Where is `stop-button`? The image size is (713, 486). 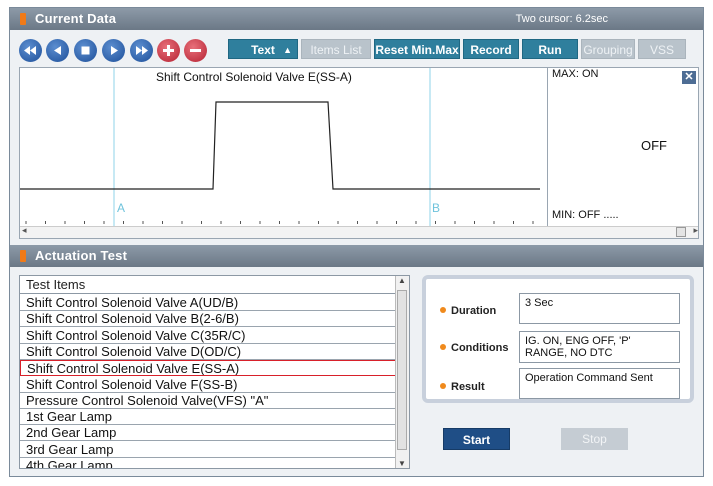
stop-button is located at coordinates (85, 50).